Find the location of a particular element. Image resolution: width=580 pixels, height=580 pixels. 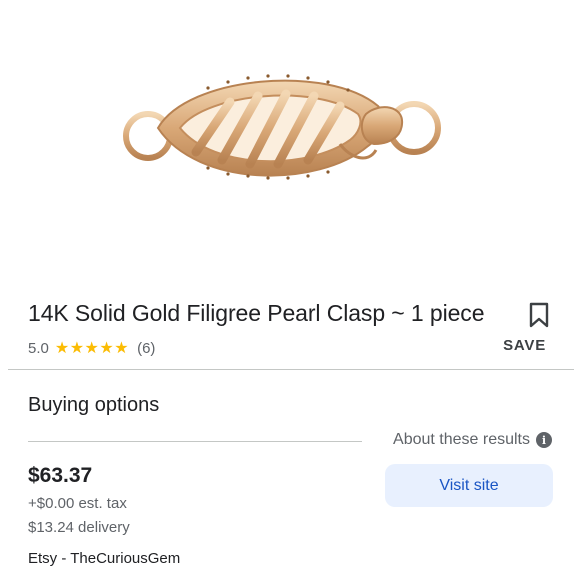

info-icon: i is located at coordinates (544, 440).